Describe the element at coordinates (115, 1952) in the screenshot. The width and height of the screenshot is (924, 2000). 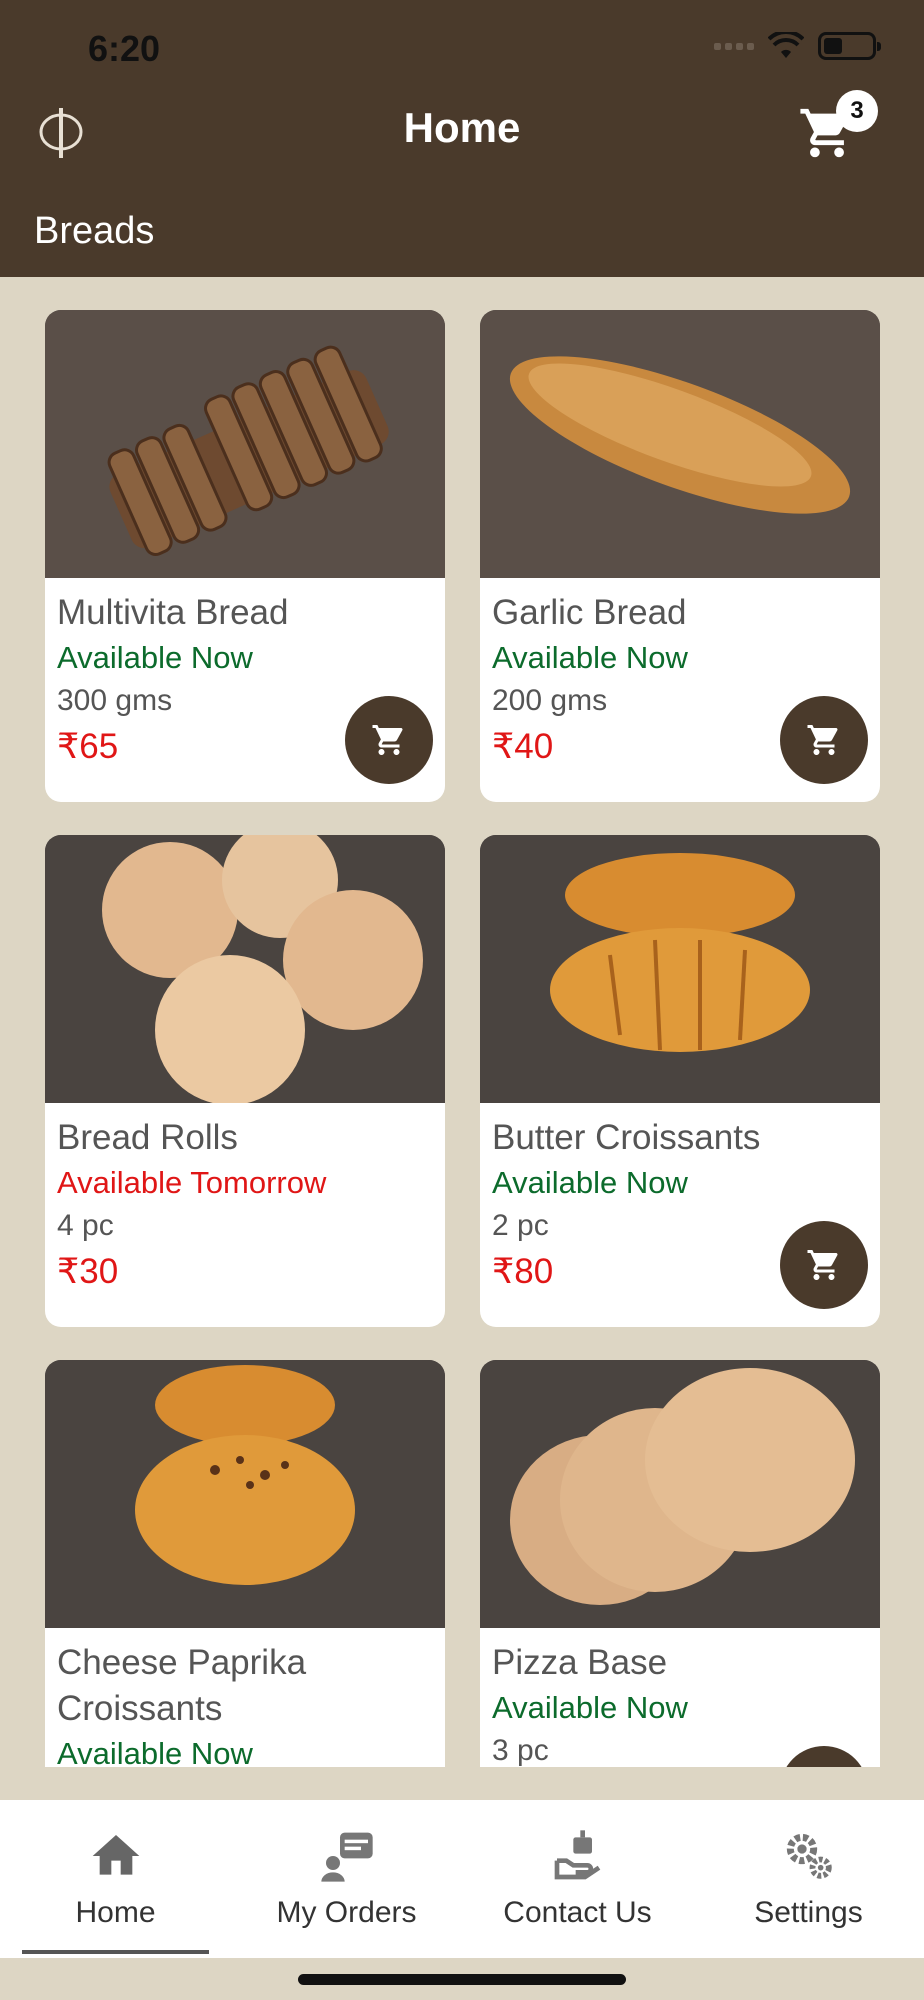
I see `active-tab-indicator` at that location.